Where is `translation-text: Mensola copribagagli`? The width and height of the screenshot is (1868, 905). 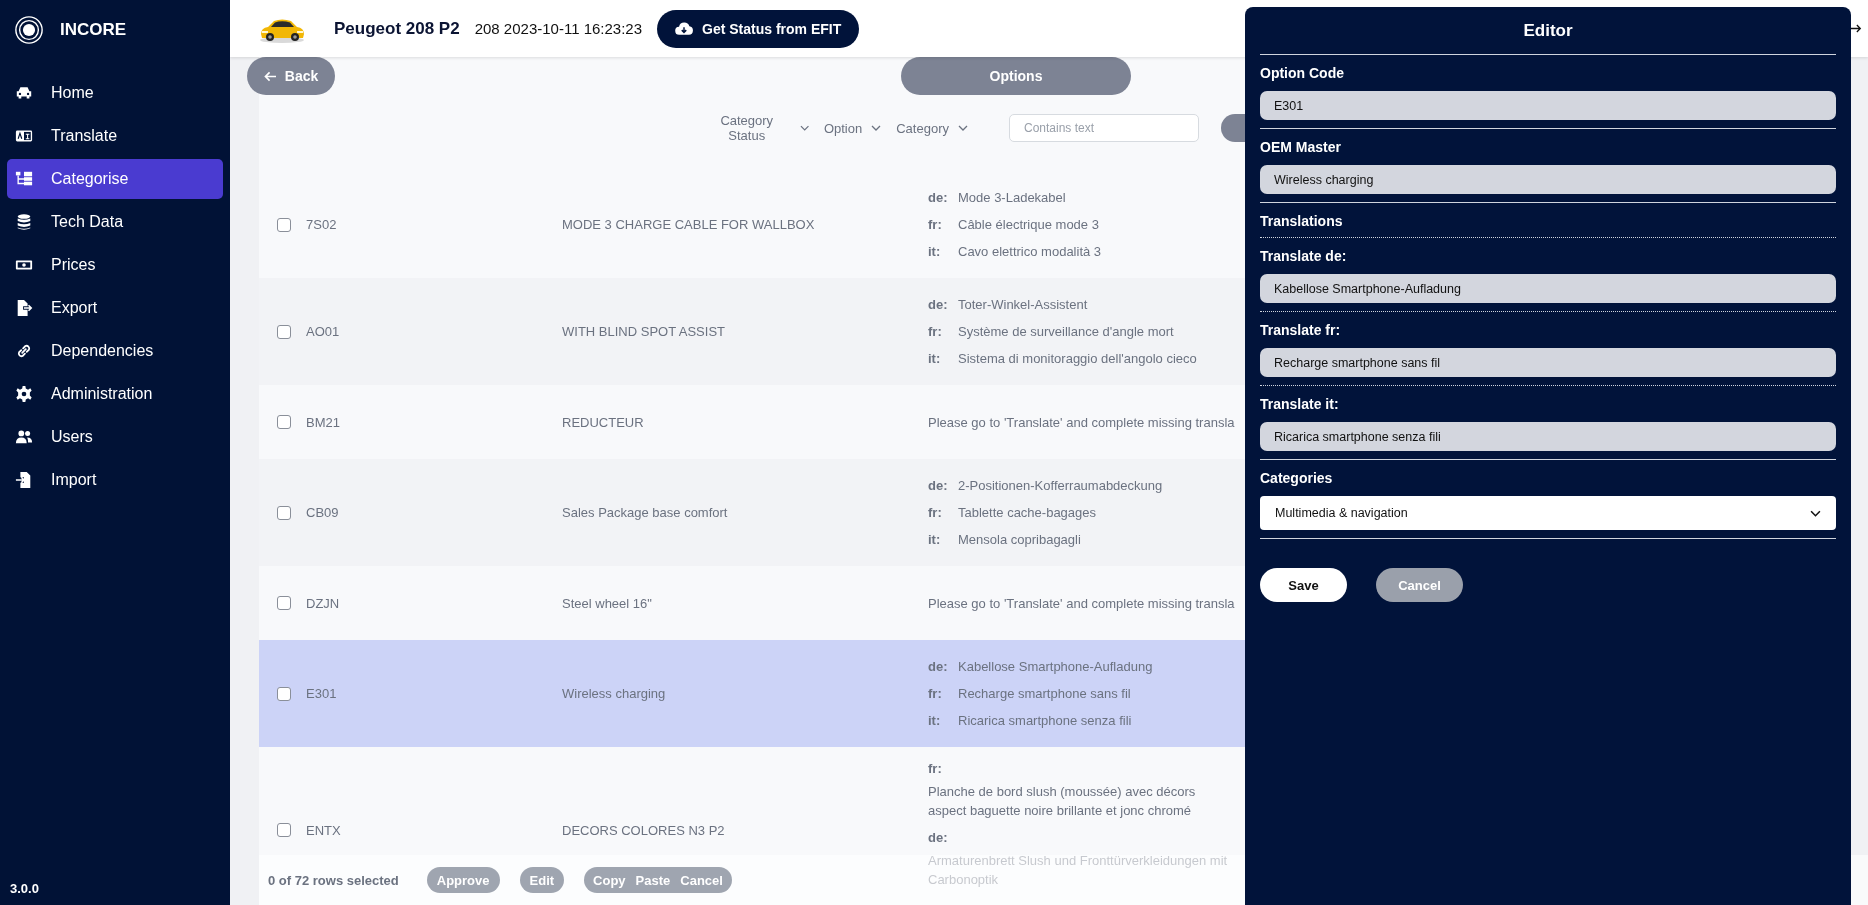
translation-text: Mensola copribagagli is located at coordinates (1019, 539).